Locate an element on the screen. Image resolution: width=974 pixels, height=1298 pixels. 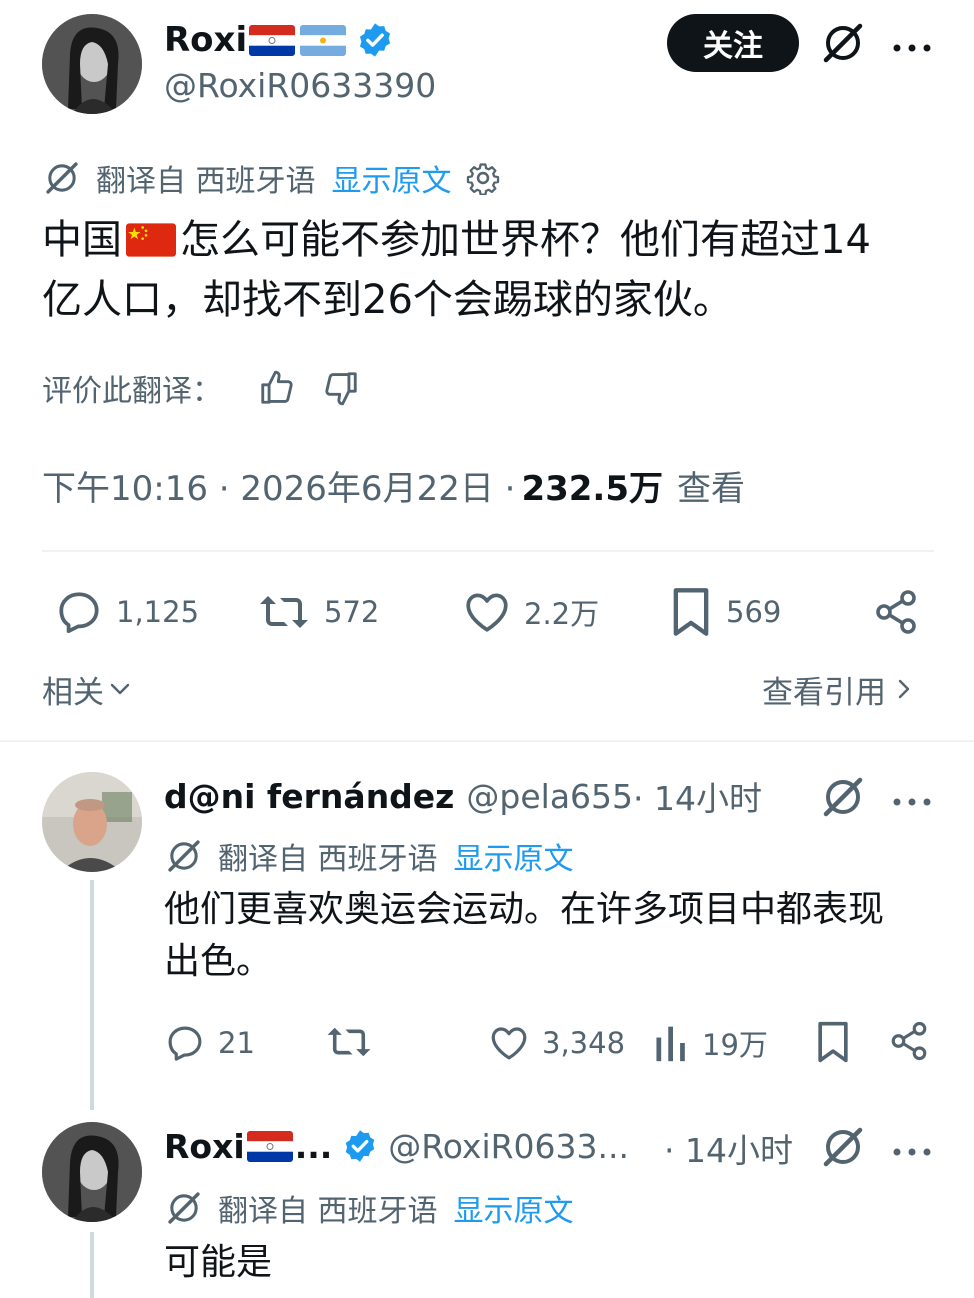
reply1-reply-count: 21 is located at coordinates (236, 1043).